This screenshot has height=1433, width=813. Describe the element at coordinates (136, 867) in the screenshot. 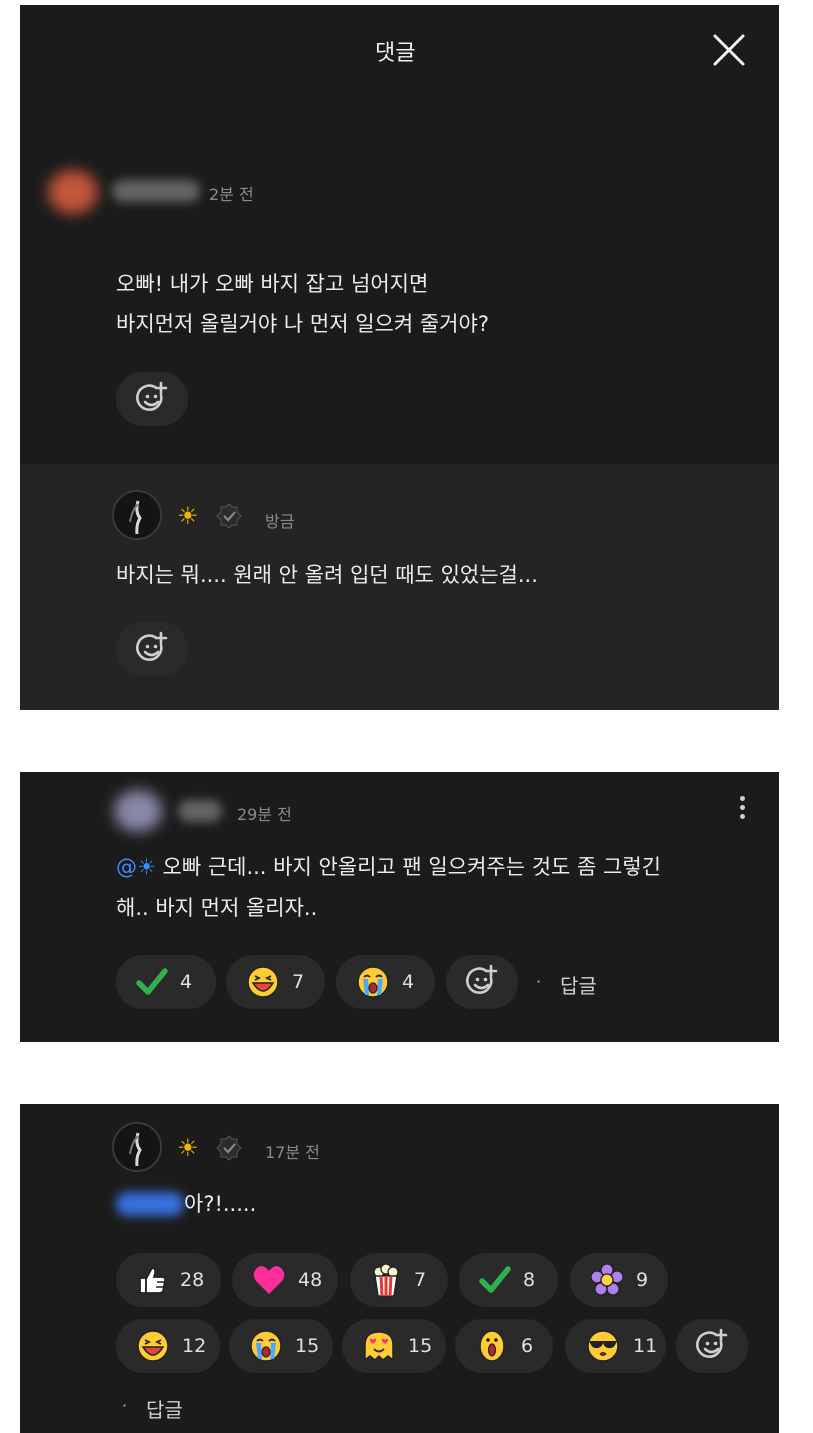

I see `mention-link: @☀` at that location.